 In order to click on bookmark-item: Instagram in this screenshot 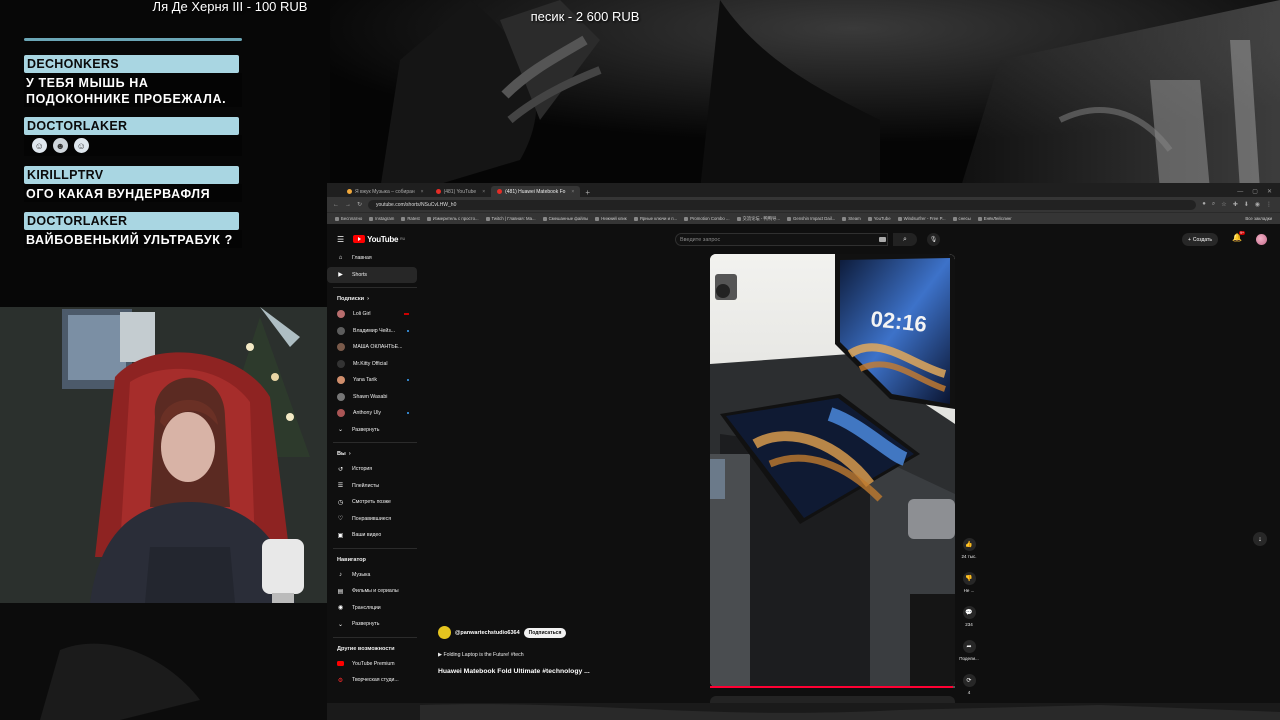, I will do `click(381, 218)`.